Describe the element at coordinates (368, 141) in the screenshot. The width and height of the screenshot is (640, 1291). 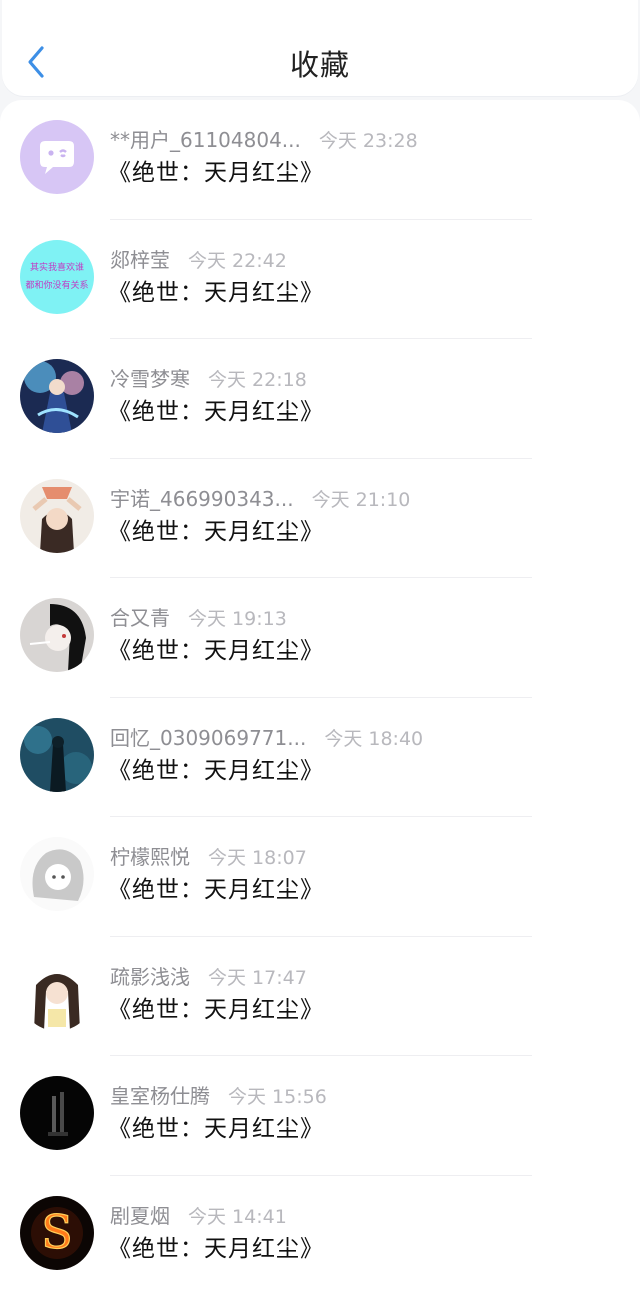
I see `timestamp: 今天 23:28` at that location.